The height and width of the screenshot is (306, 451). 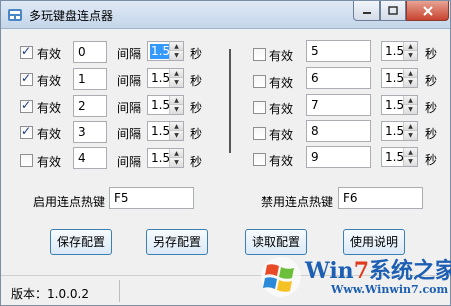 I want to click on windows-logo-icon, so click(x=281, y=277).